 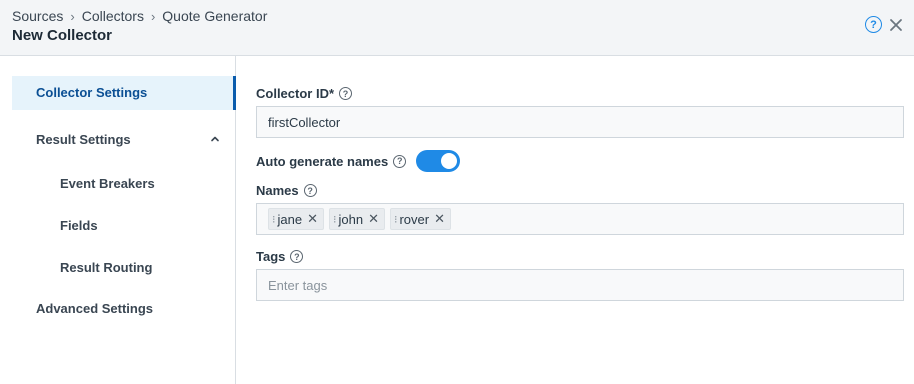 What do you see at coordinates (580, 219) in the screenshot?
I see `names-input: ⁝ jane ✕ ⁝ john ✕ ⁝ rover ✕` at bounding box center [580, 219].